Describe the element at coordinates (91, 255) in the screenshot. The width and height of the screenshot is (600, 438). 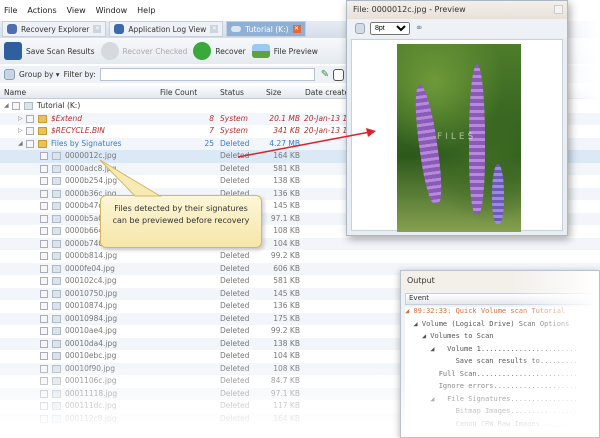
I see `row-name: 0000b814.jpg` at that location.